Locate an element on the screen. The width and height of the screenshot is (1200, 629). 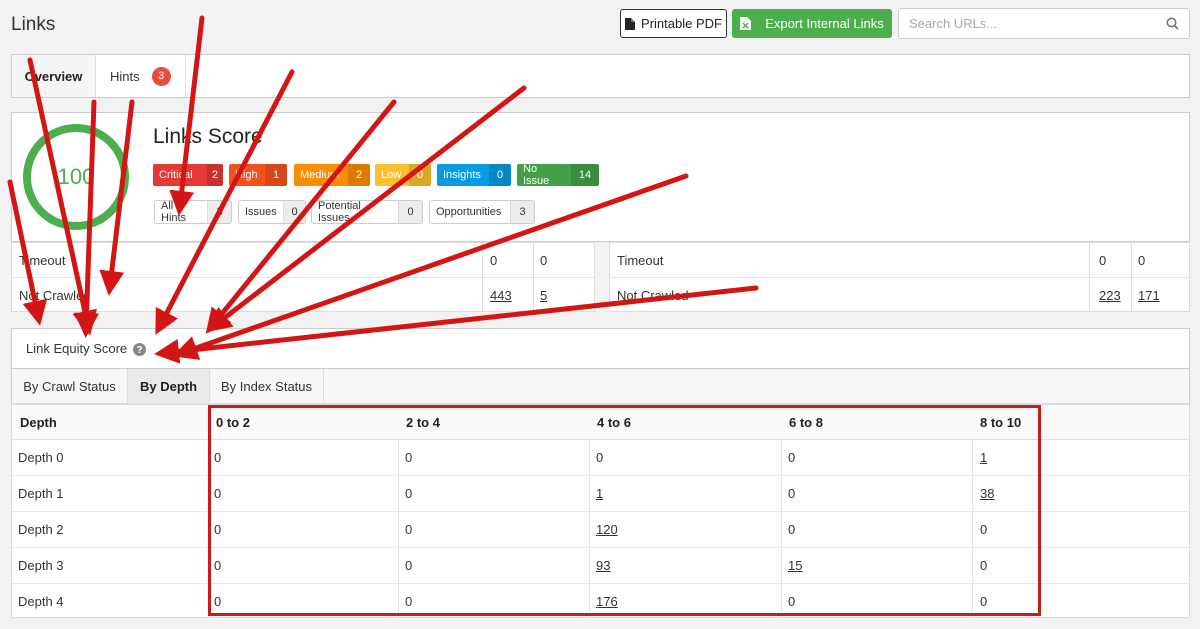
row-label: Depth 1 is located at coordinates (41, 493).